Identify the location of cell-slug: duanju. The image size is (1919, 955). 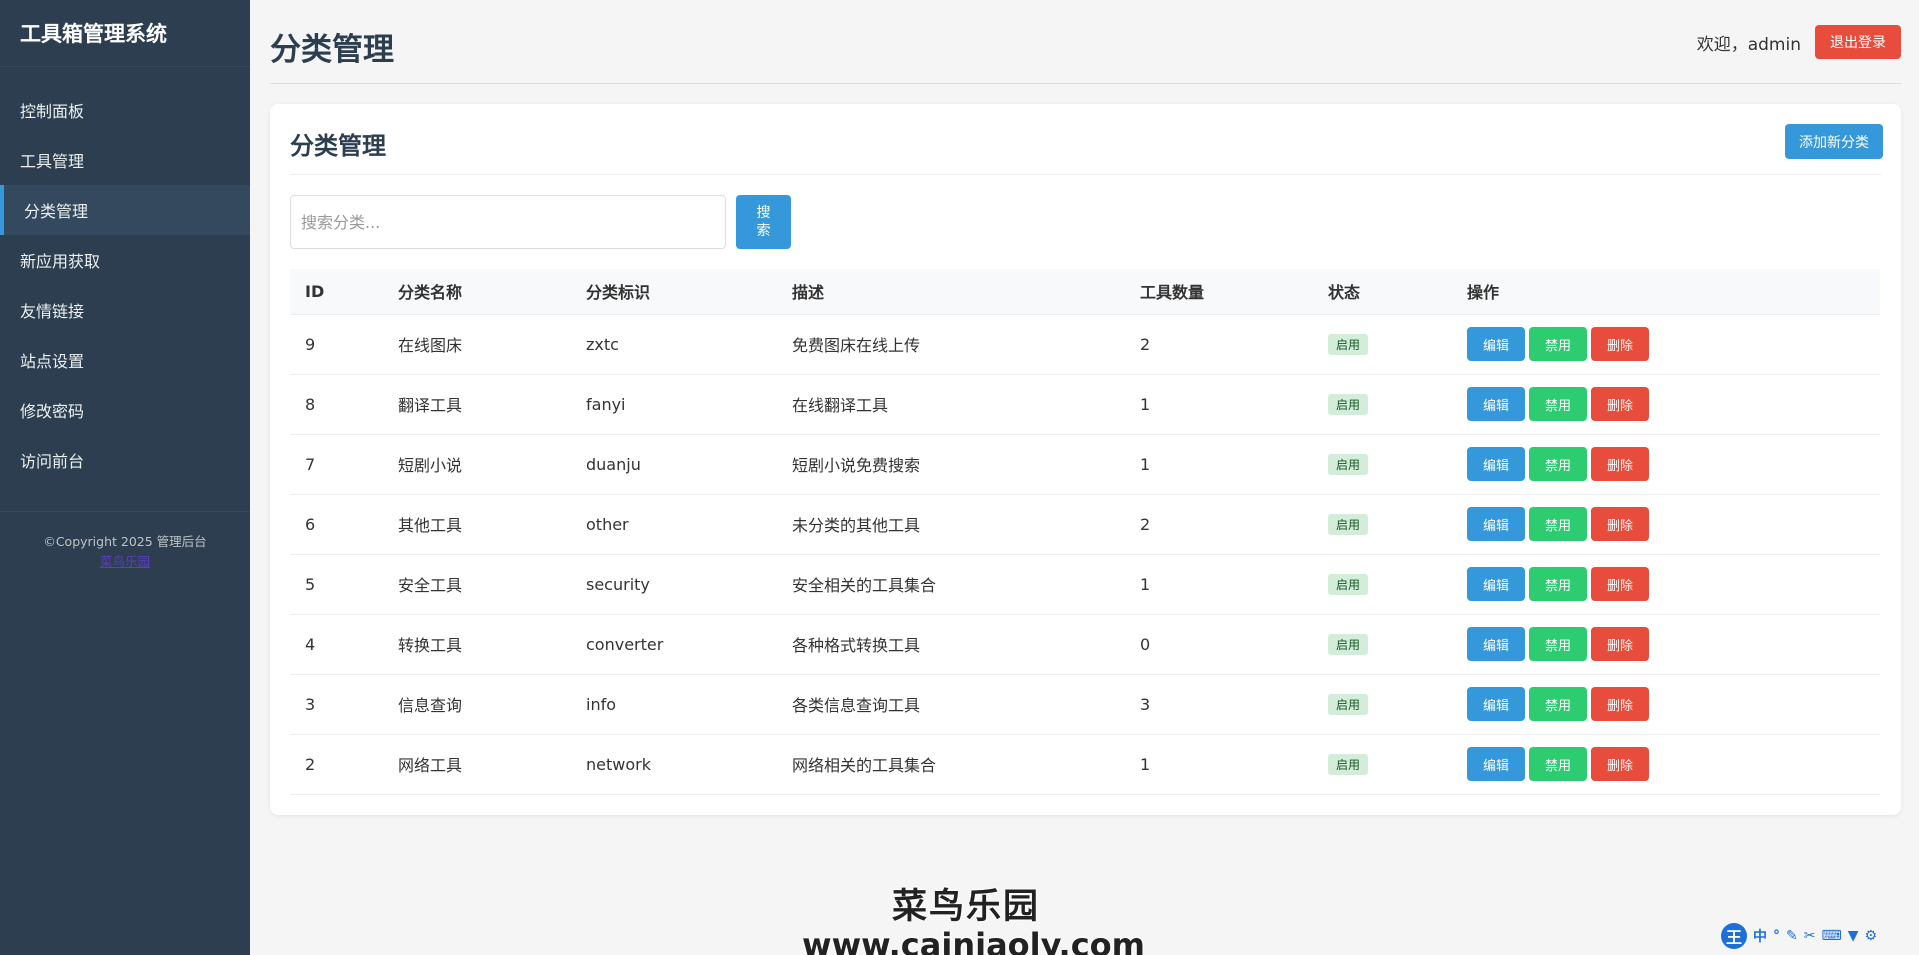
(674, 464).